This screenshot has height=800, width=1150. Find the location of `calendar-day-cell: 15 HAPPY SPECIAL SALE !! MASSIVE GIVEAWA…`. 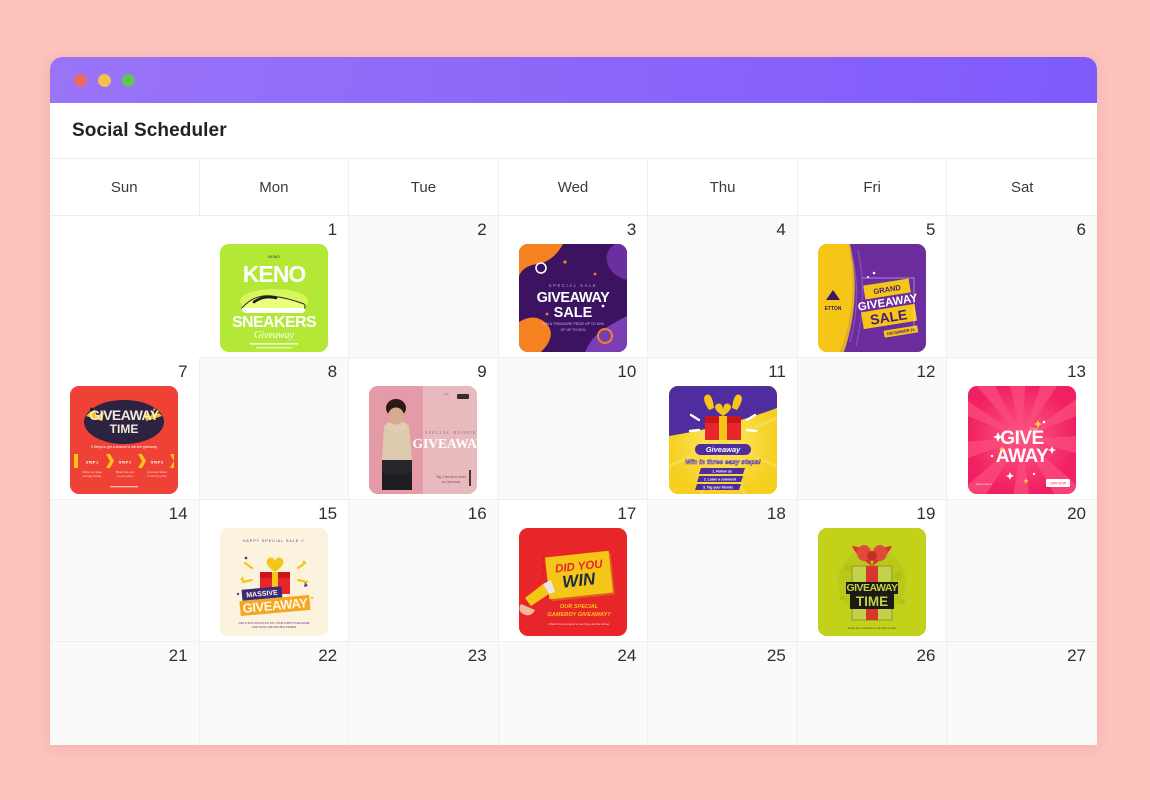

calendar-day-cell: 15 HAPPY SPECIAL SALE !! MASSIVE GIVEAWA… is located at coordinates (274, 571).